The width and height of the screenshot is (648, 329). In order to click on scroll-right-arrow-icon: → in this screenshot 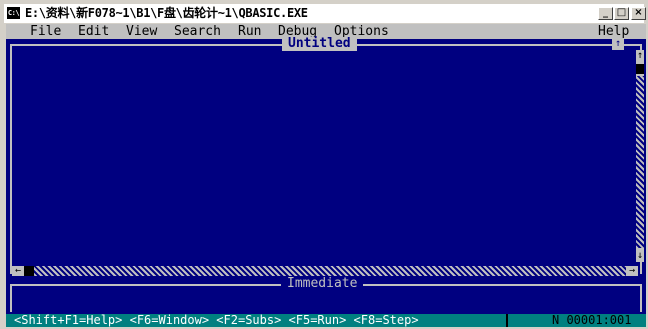, I will do `click(632, 271)`.